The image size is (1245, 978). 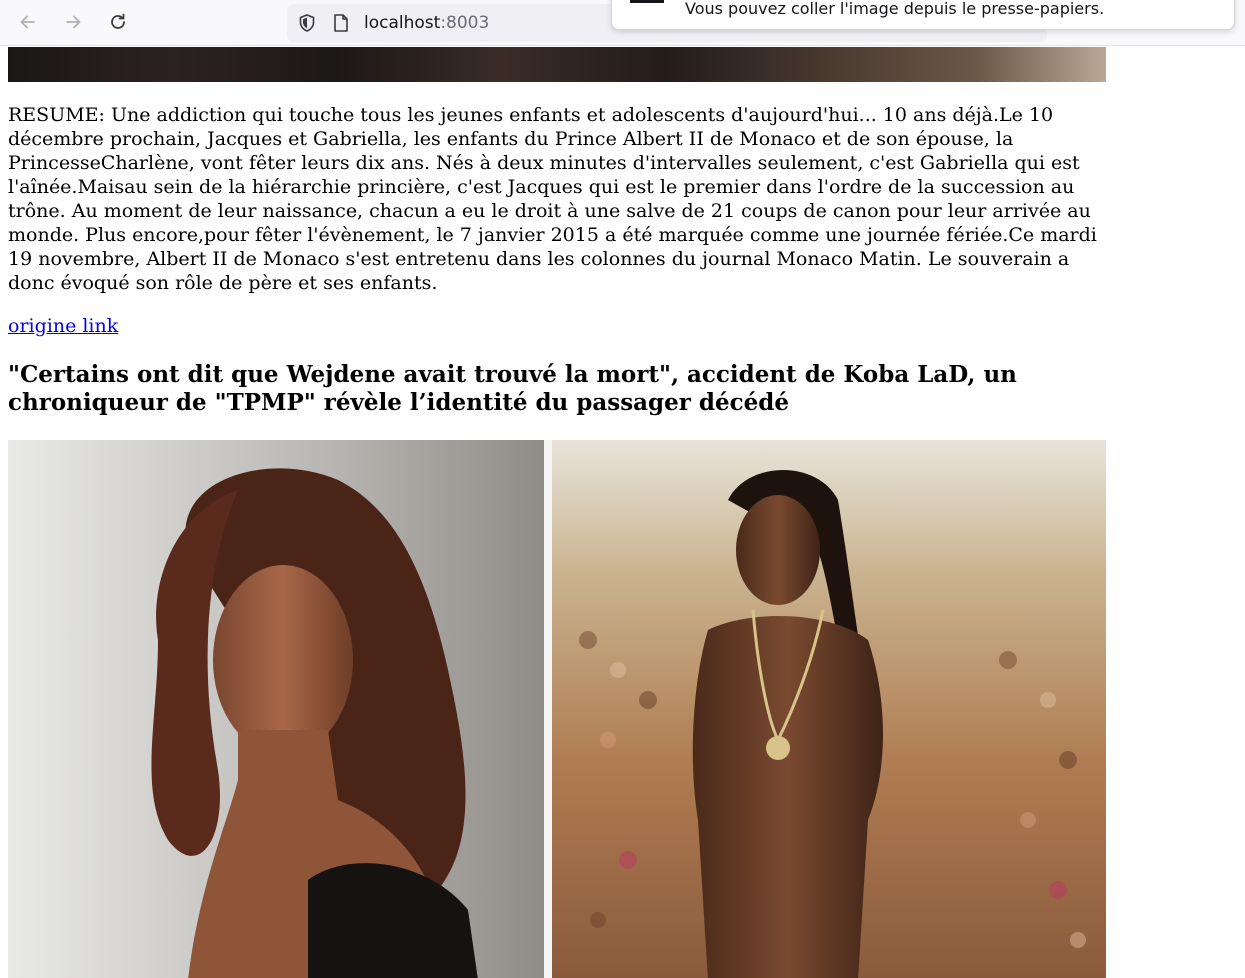 What do you see at coordinates (63, 326) in the screenshot?
I see `origin-link: origine link` at bounding box center [63, 326].